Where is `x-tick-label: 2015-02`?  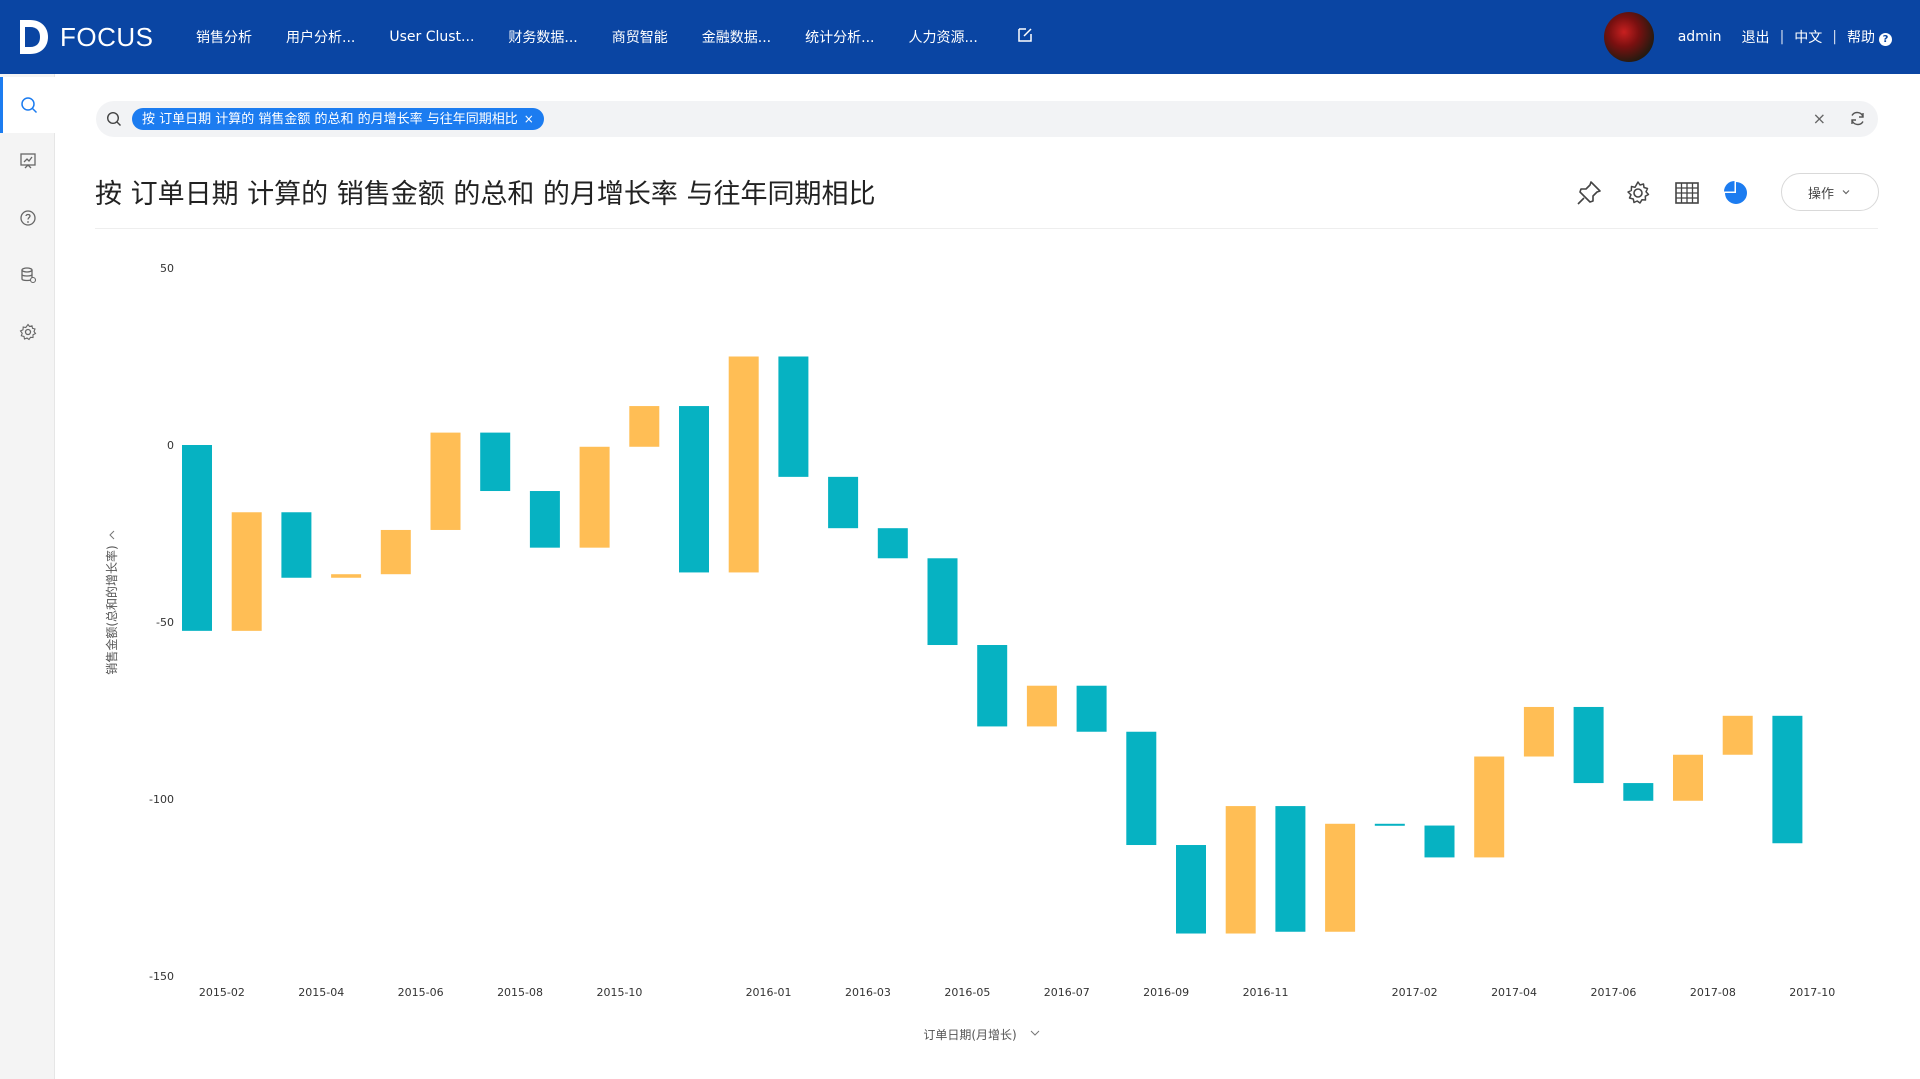 x-tick-label: 2015-02 is located at coordinates (222, 992).